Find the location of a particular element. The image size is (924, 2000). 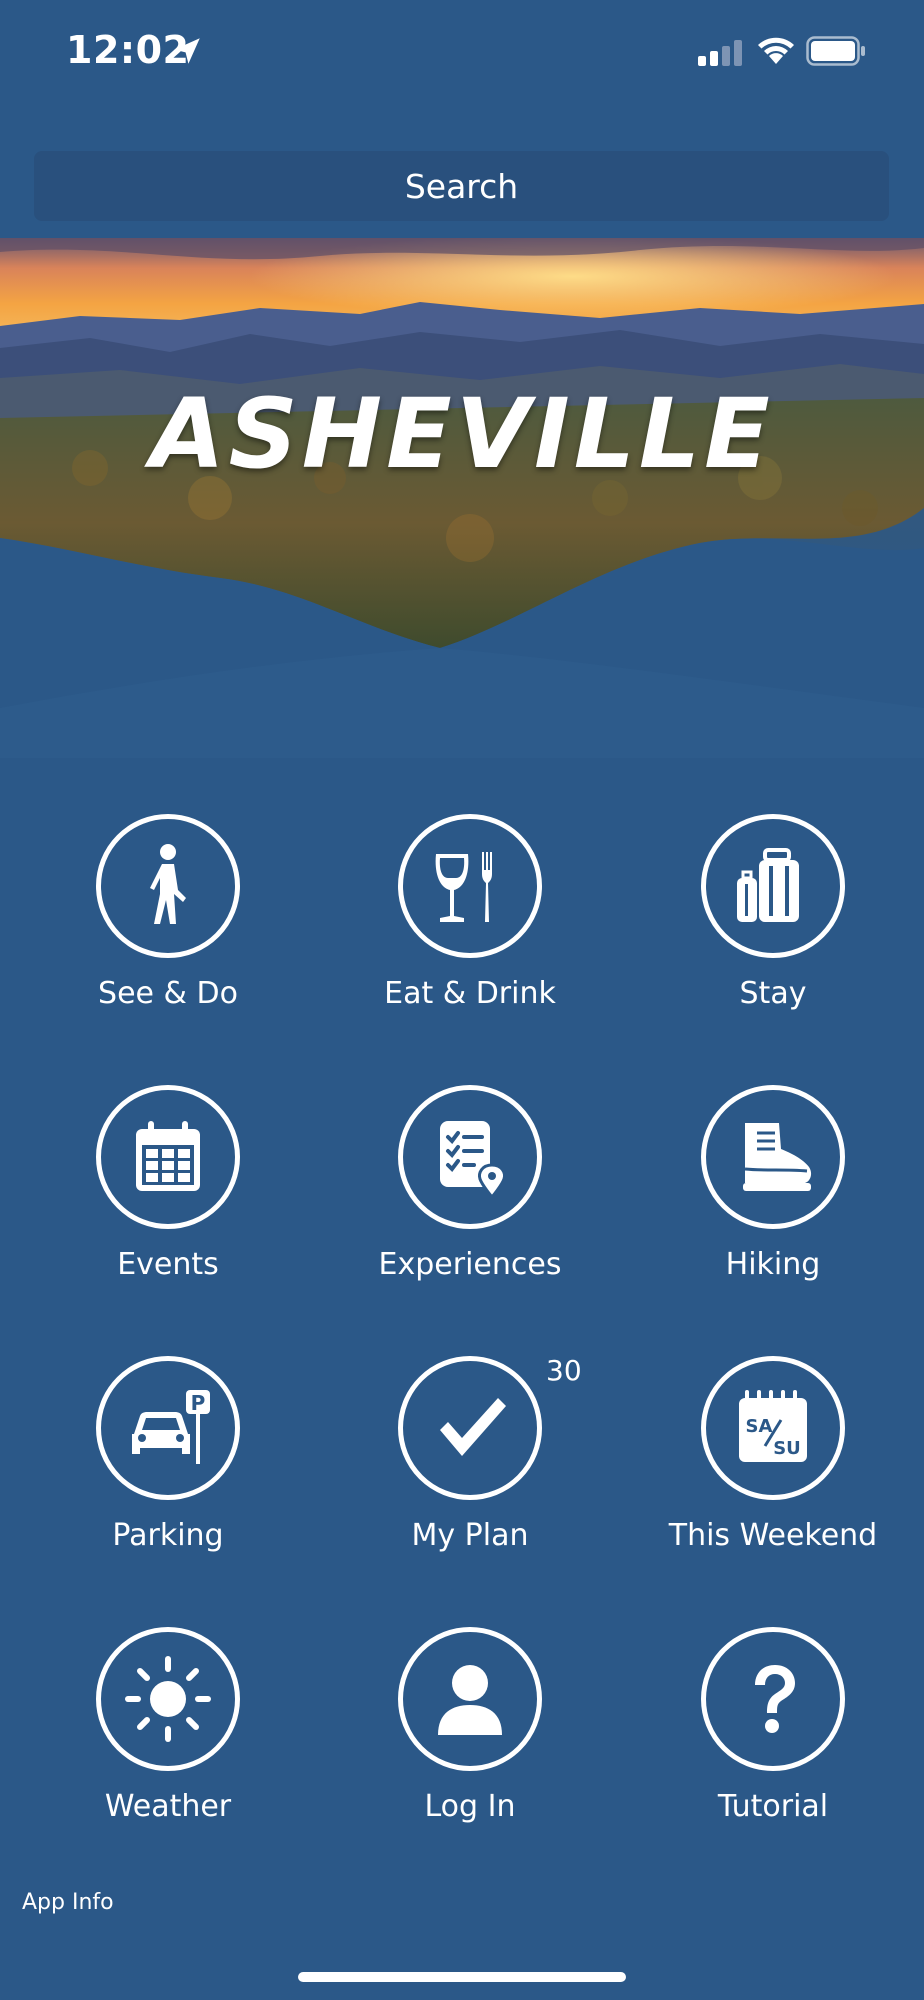

car-parking-icon: P is located at coordinates (171, 1427).